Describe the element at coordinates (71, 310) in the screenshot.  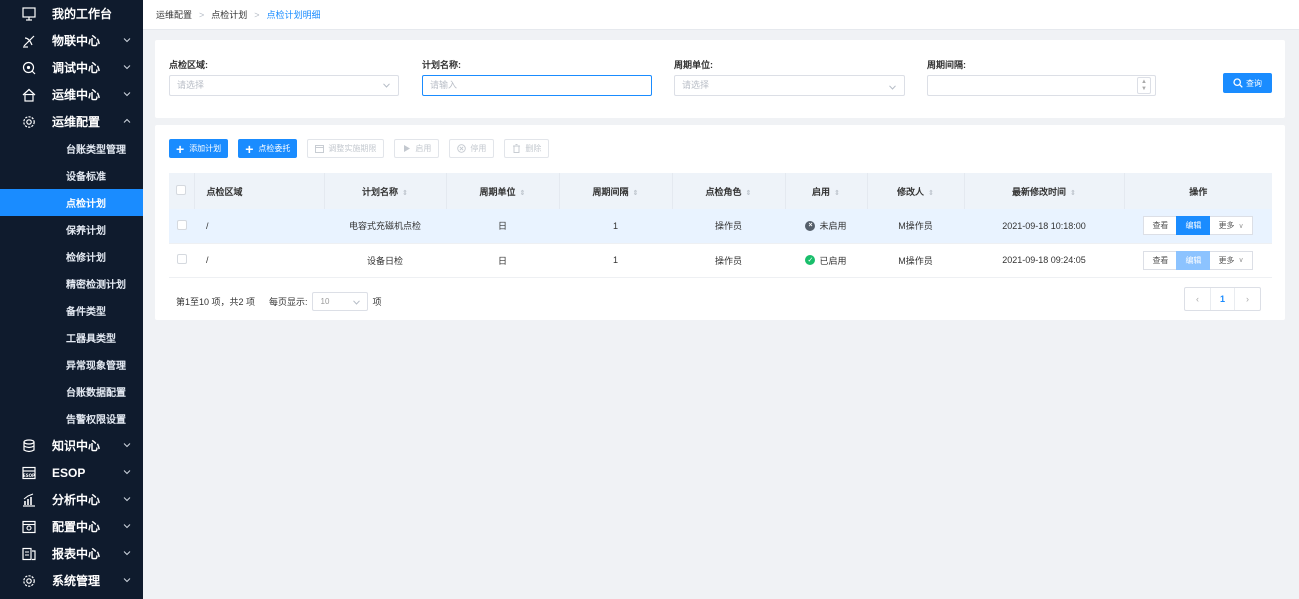
I see `sidebar-sub-spare-type: 备件类型` at that location.